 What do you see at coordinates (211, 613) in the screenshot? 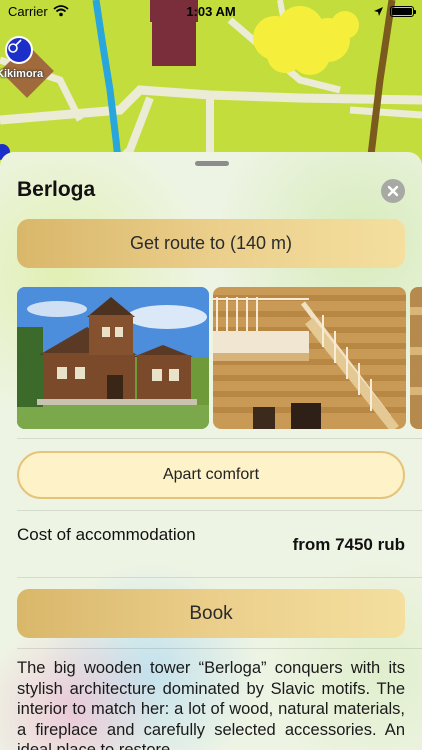
I see `book-button: Book` at bounding box center [211, 613].